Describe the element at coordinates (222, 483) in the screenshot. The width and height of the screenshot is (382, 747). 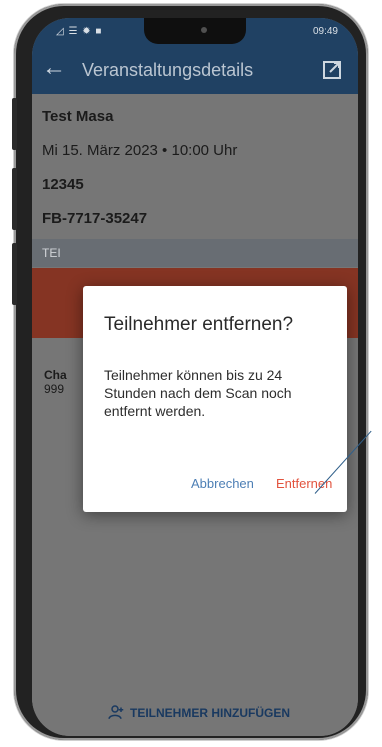
I see `cancel-button: Abbrechen` at that location.